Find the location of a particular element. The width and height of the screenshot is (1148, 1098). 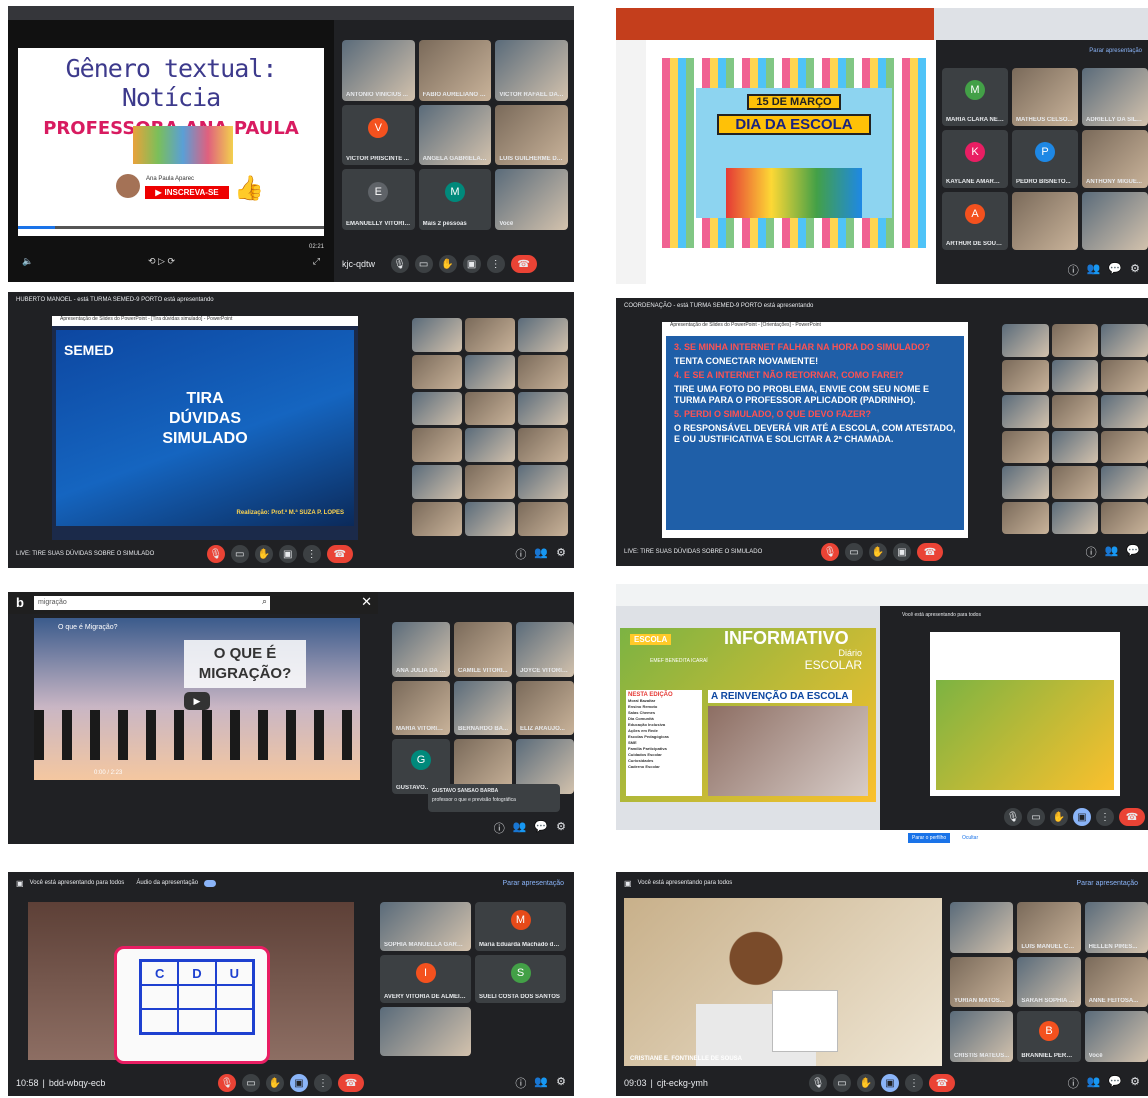

search-input: migração is located at coordinates (152, 603).